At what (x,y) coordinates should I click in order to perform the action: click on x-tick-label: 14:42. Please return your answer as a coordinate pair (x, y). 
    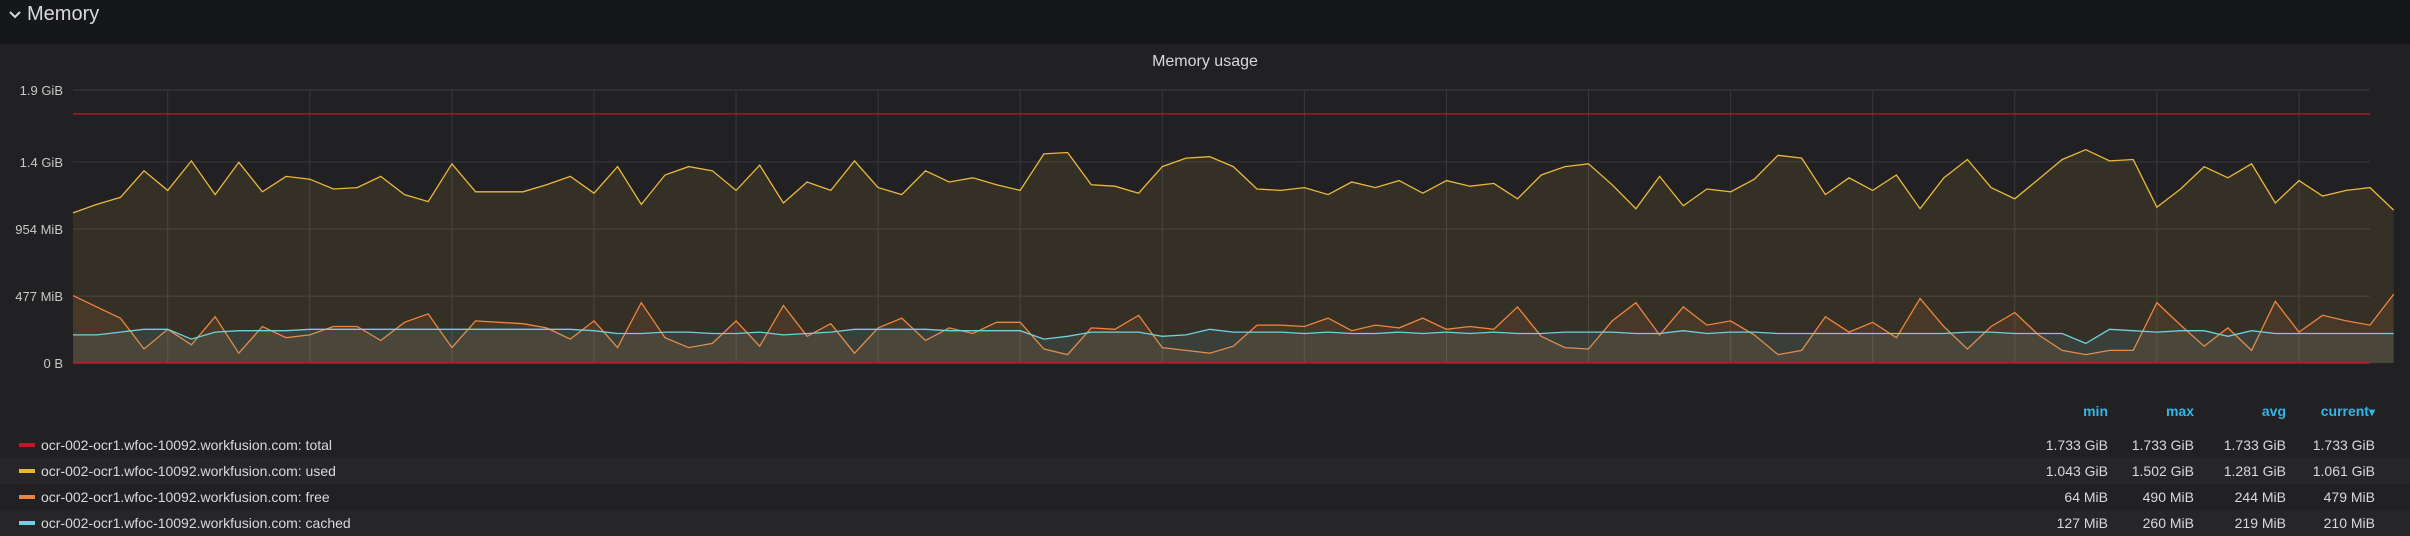
    Looking at the image, I should click on (1446, 373).